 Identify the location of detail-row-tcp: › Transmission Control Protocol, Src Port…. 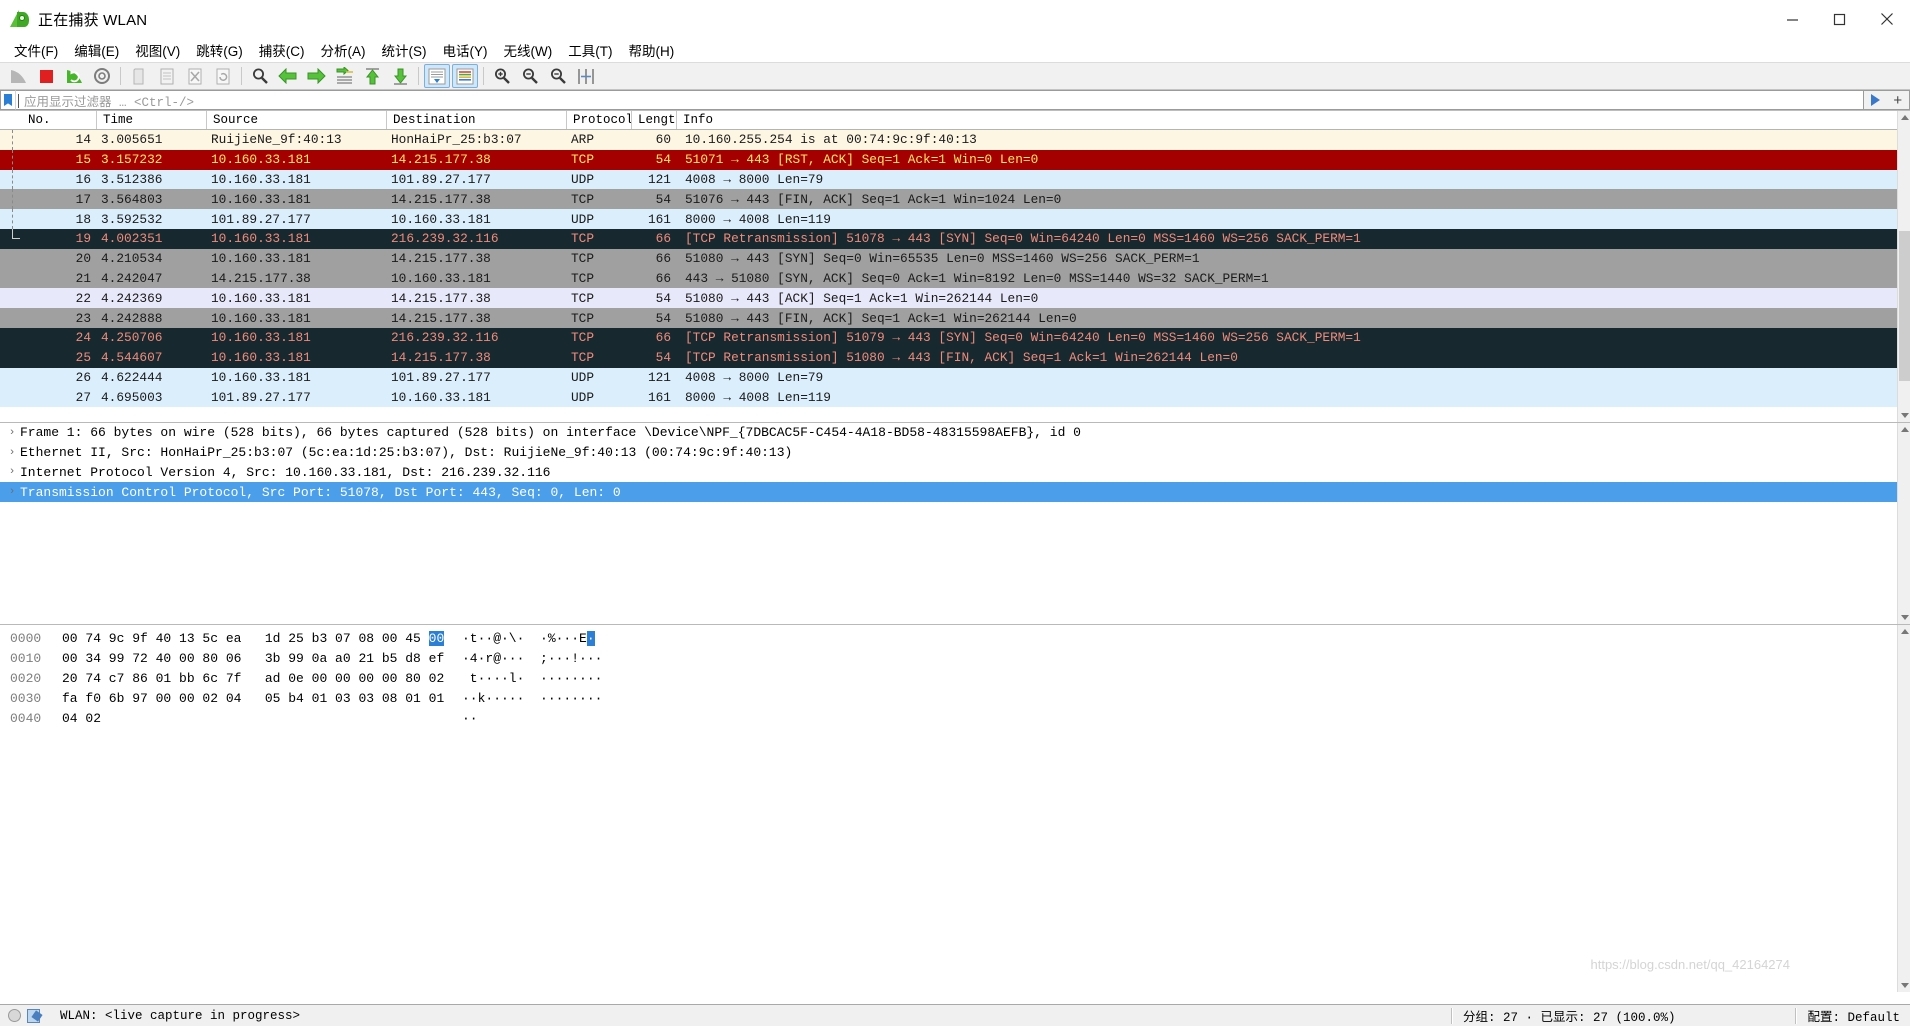
(948, 492).